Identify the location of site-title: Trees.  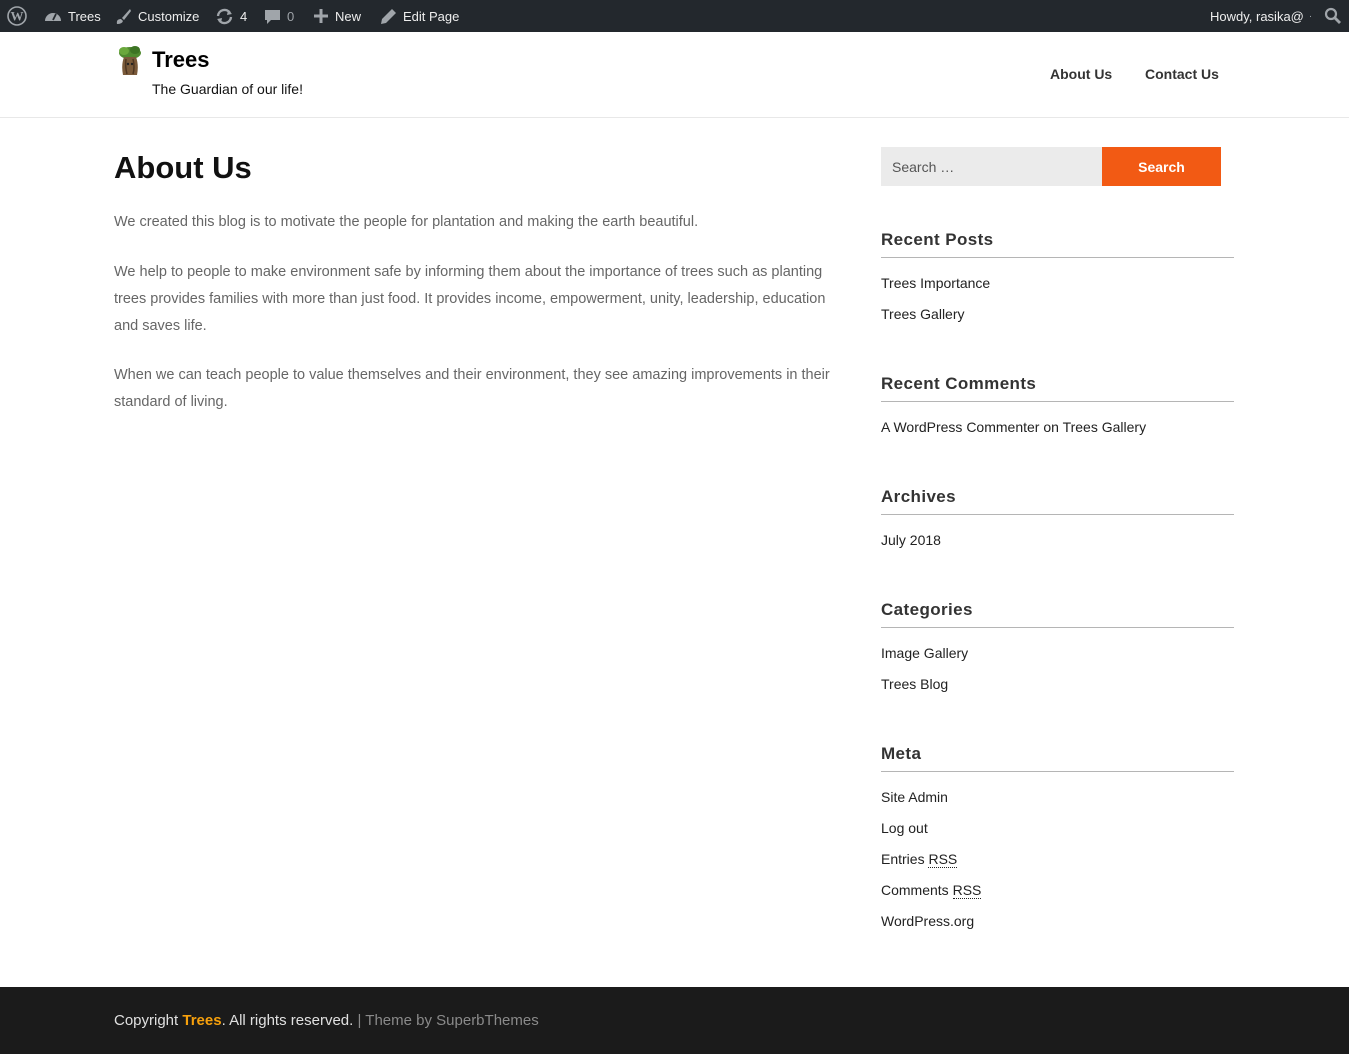
(181, 60).